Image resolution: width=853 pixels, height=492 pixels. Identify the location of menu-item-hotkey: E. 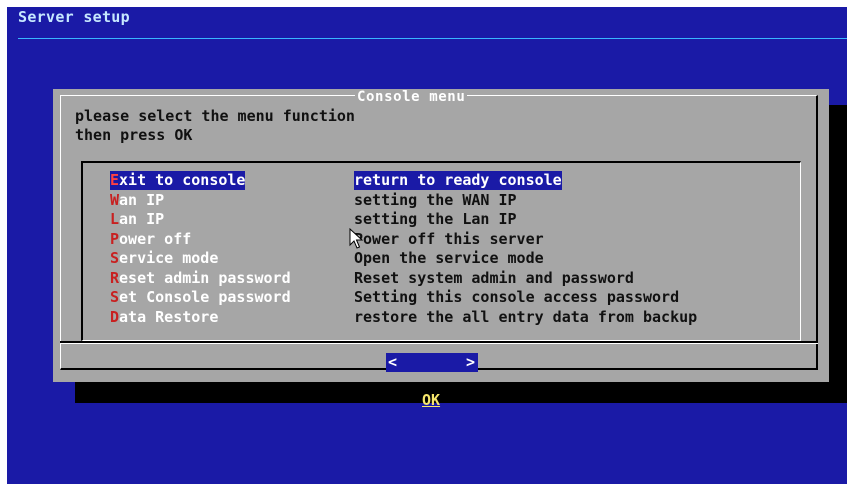
(115, 180).